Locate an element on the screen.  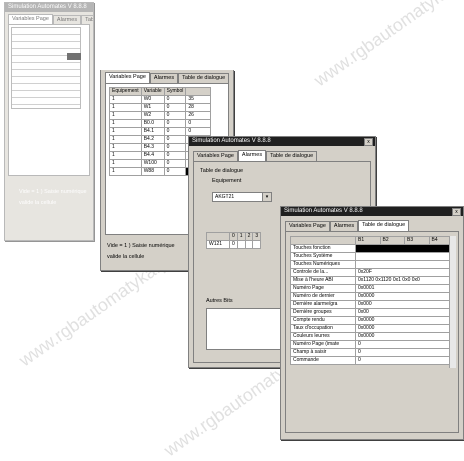
col-header: B2 is located at coordinates (392, 240).